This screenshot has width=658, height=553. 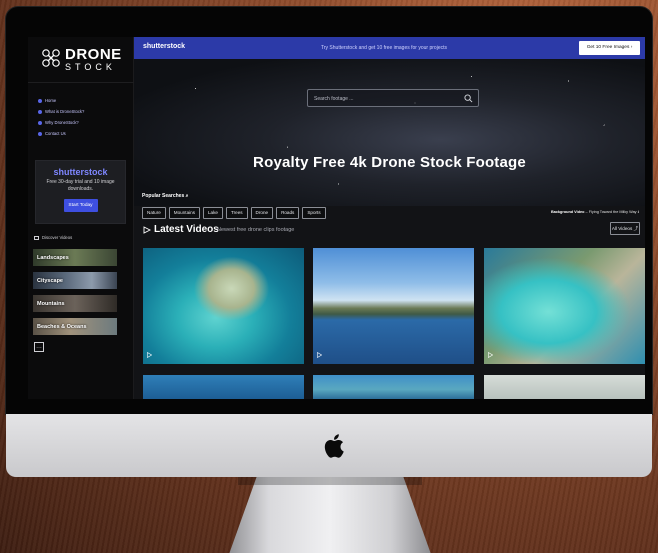 What do you see at coordinates (51, 303) in the screenshot?
I see `category-label: Mountains` at bounding box center [51, 303].